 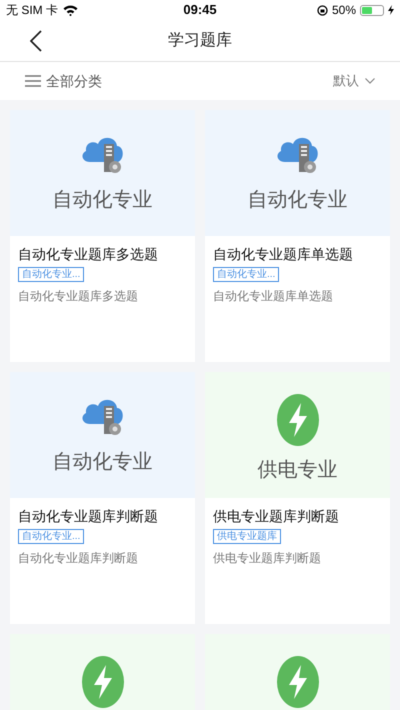 I want to click on card-title: 自动化专业题库单选题, so click(x=283, y=254).